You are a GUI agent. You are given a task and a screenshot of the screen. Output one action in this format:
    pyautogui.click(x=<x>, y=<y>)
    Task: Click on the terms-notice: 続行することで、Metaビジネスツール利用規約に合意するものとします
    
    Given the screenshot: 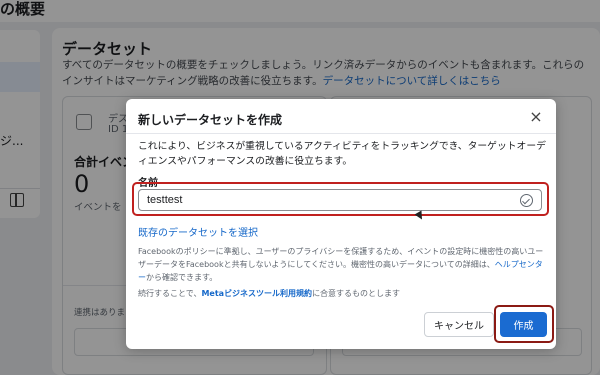 What is the action you would take?
    pyautogui.click(x=343, y=294)
    